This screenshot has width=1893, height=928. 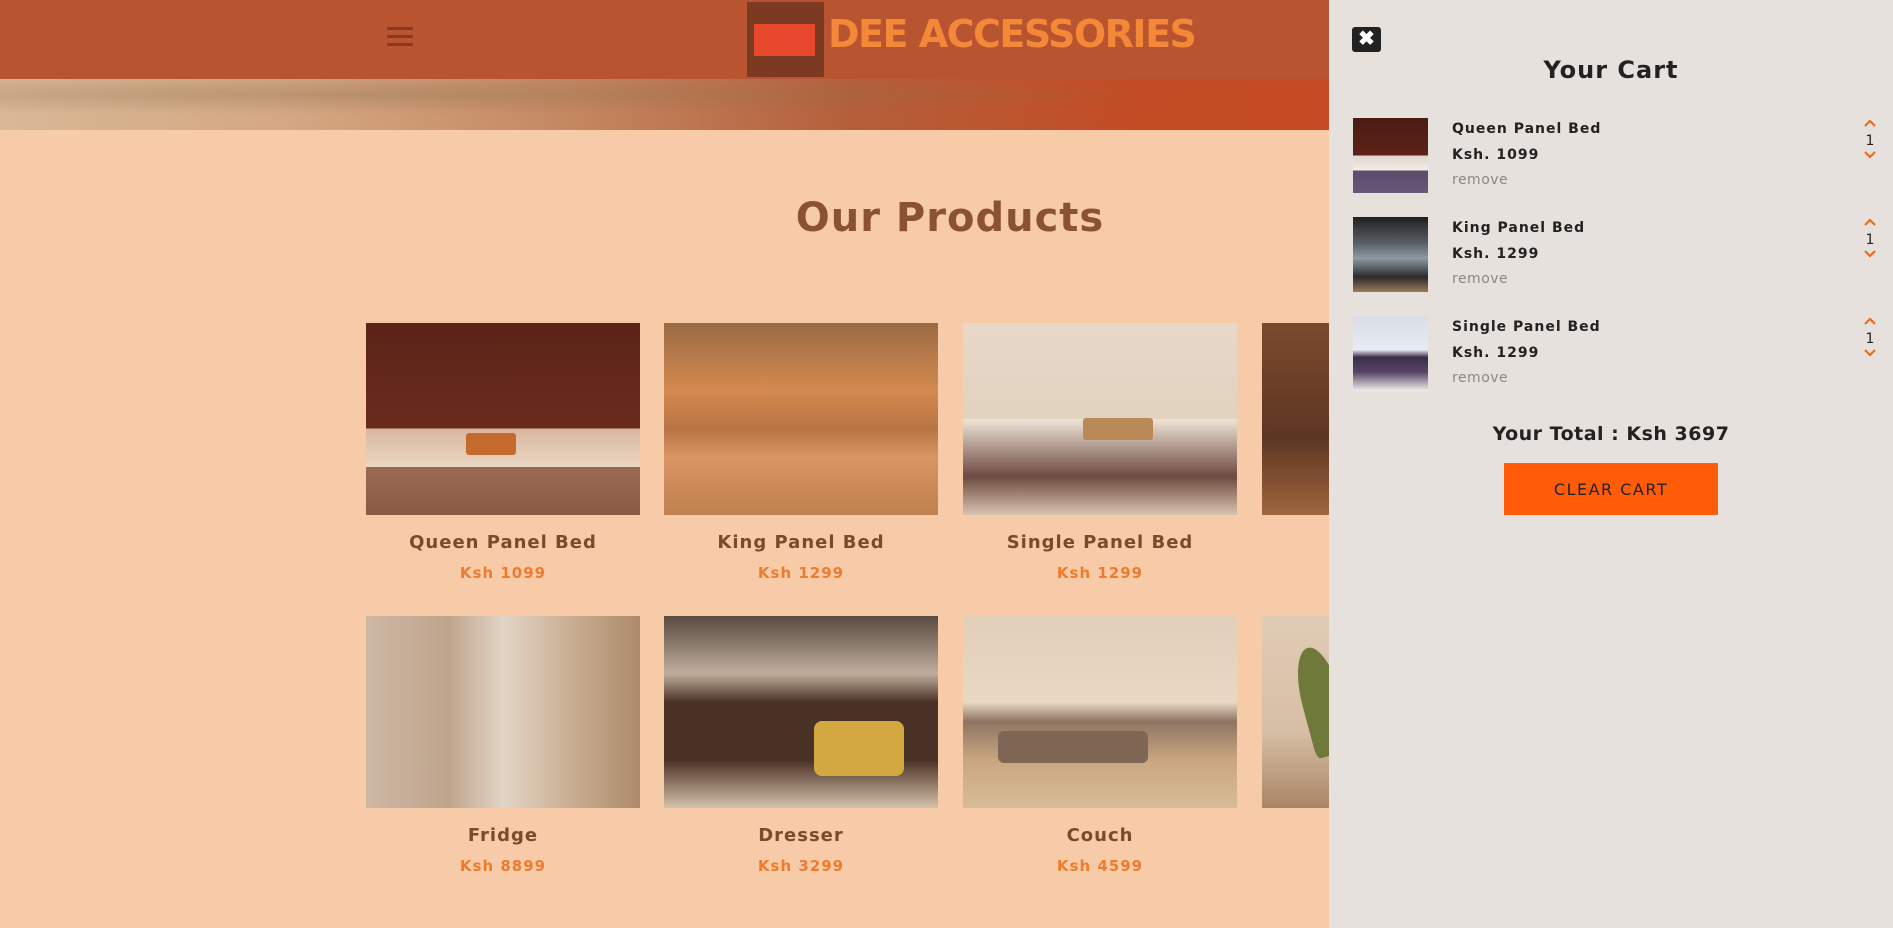 What do you see at coordinates (801, 542) in the screenshot?
I see `product-name: King Panel Bed` at bounding box center [801, 542].